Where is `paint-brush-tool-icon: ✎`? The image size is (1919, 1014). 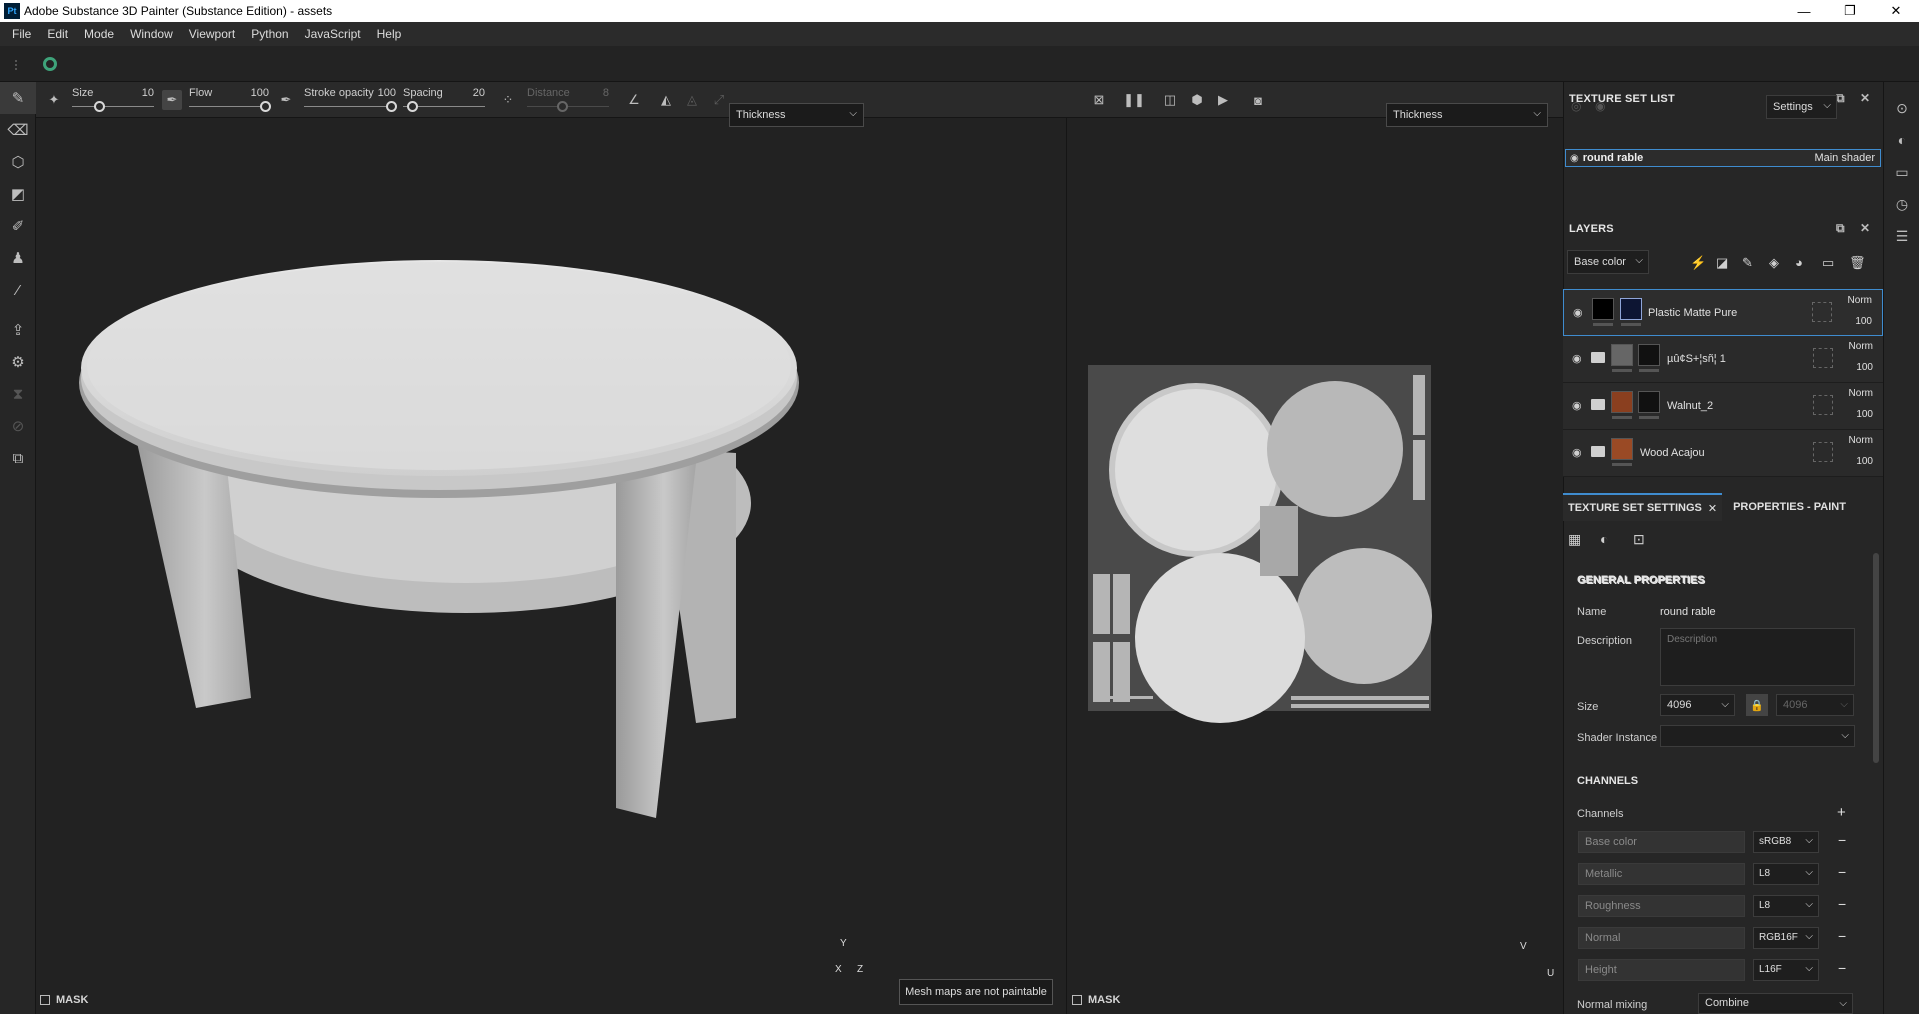
paint-brush-tool-icon: ✎ is located at coordinates (18, 98).